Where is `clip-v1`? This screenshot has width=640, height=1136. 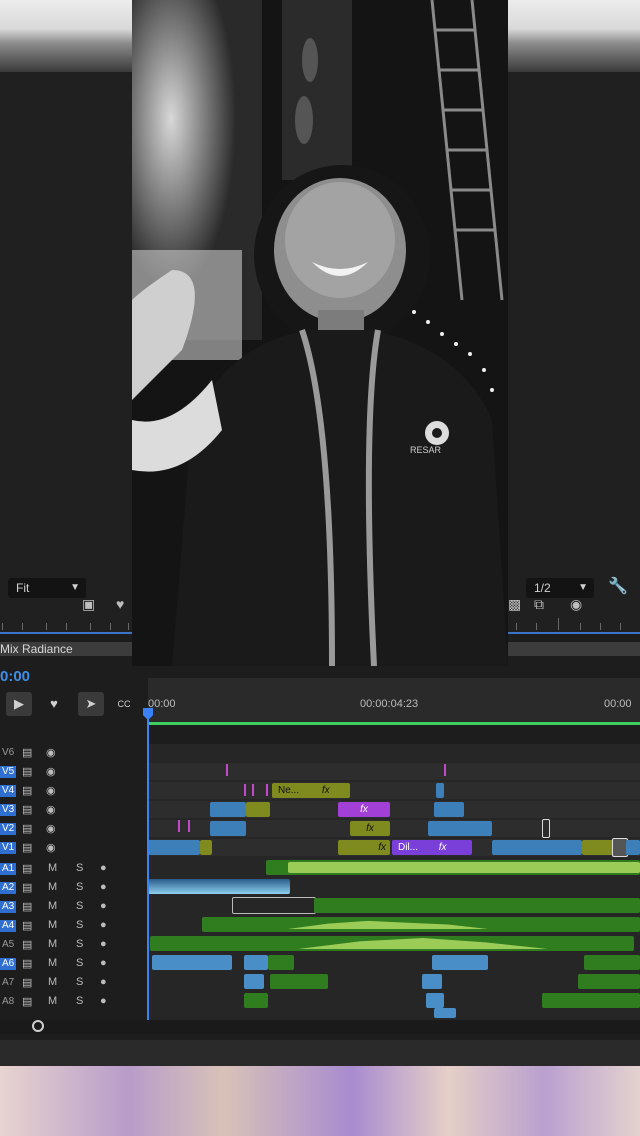
clip-v1 is located at coordinates (174, 847).